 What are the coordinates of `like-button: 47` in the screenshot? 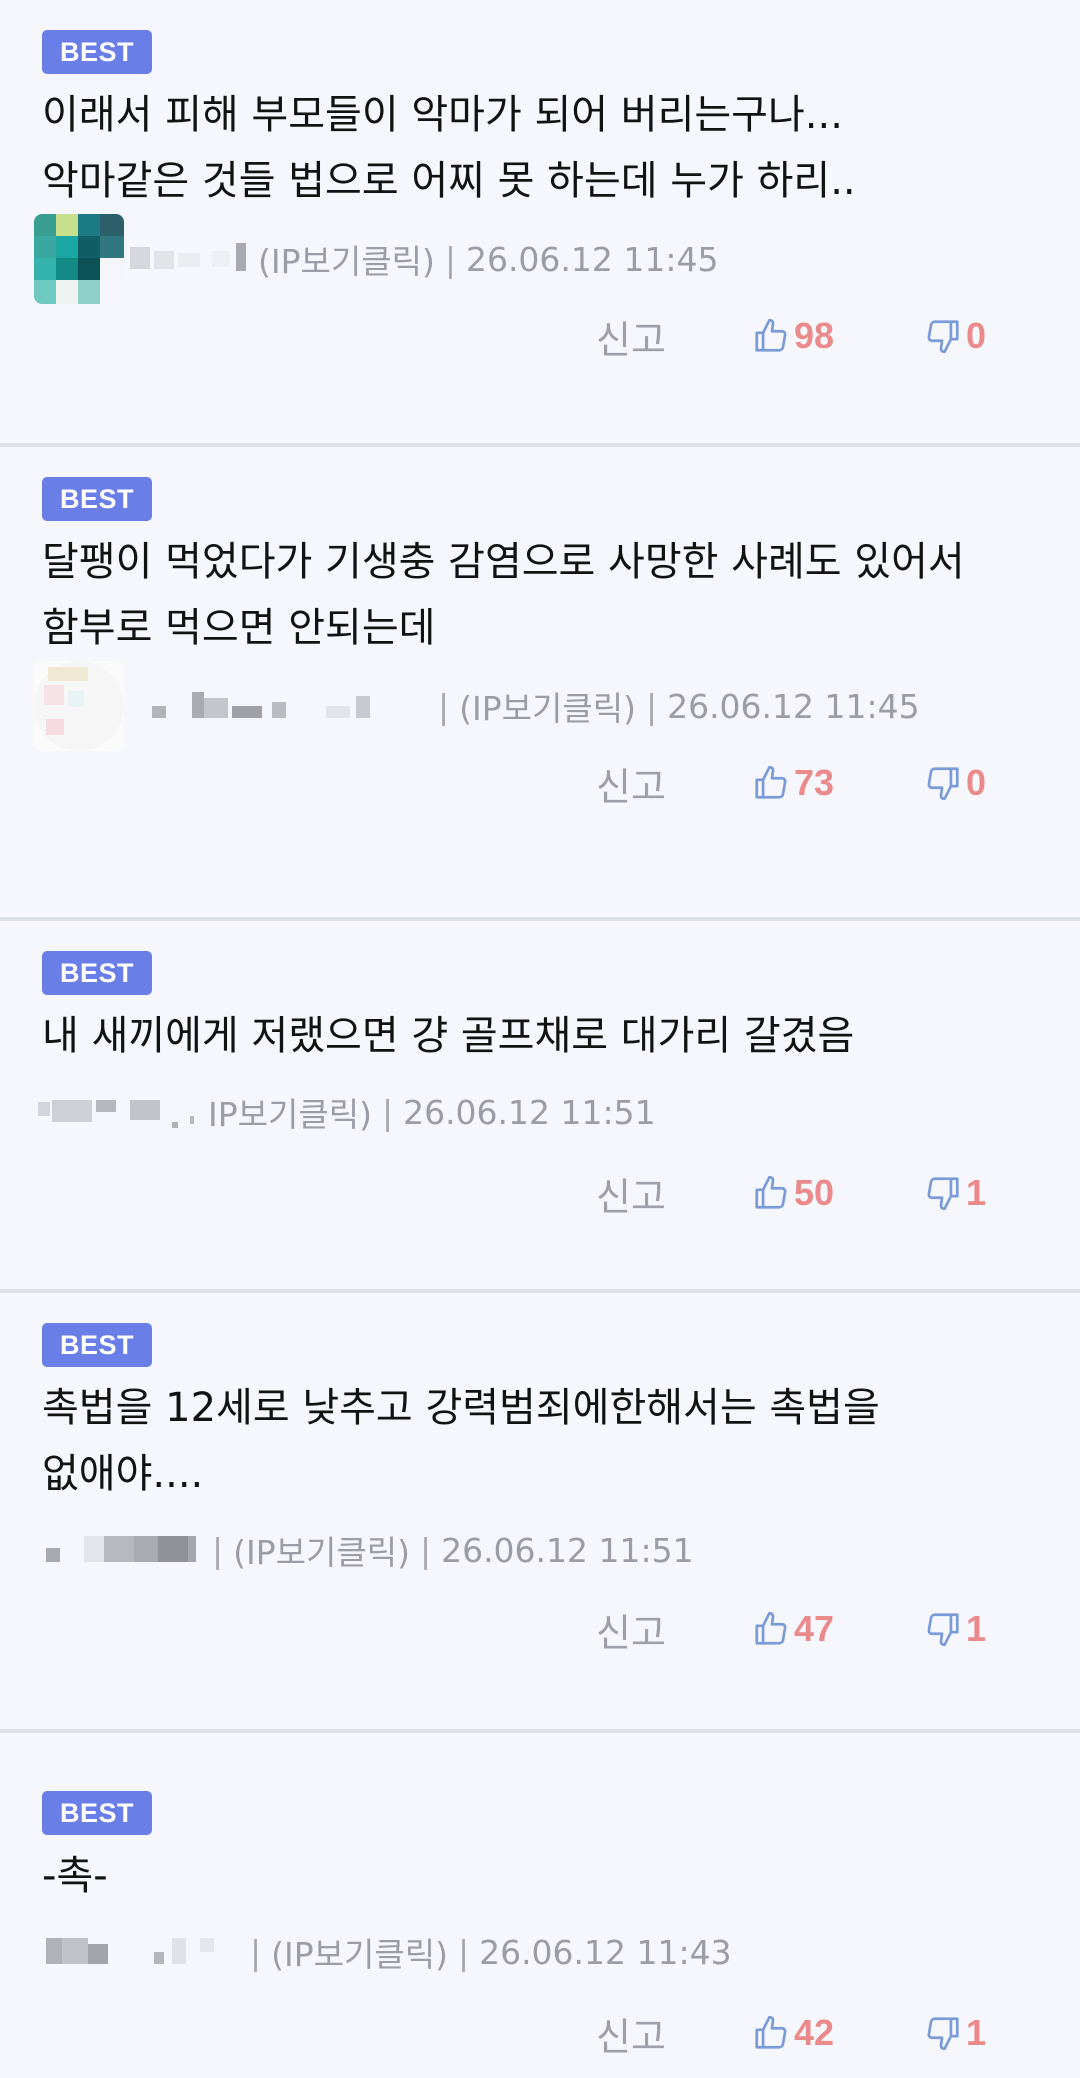 It's located at (796, 1629).